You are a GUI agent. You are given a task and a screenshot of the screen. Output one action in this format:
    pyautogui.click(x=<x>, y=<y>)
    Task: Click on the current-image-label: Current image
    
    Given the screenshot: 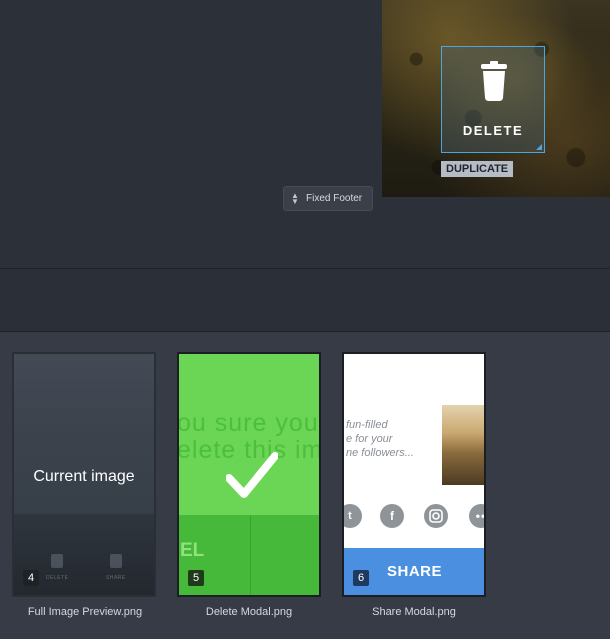 What is the action you would take?
    pyautogui.click(x=84, y=476)
    